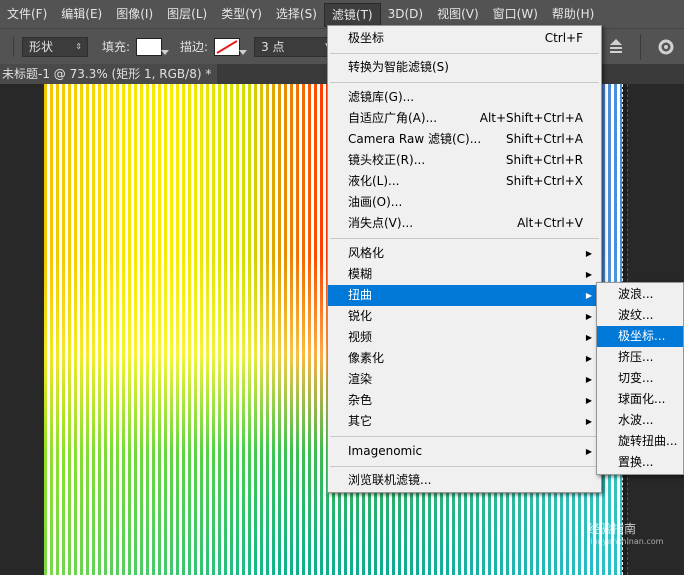 The width and height of the screenshot is (684, 575). What do you see at coordinates (464, 451) in the screenshot?
I see `menu-item-imagenomic: Imagenomic ▶` at bounding box center [464, 451].